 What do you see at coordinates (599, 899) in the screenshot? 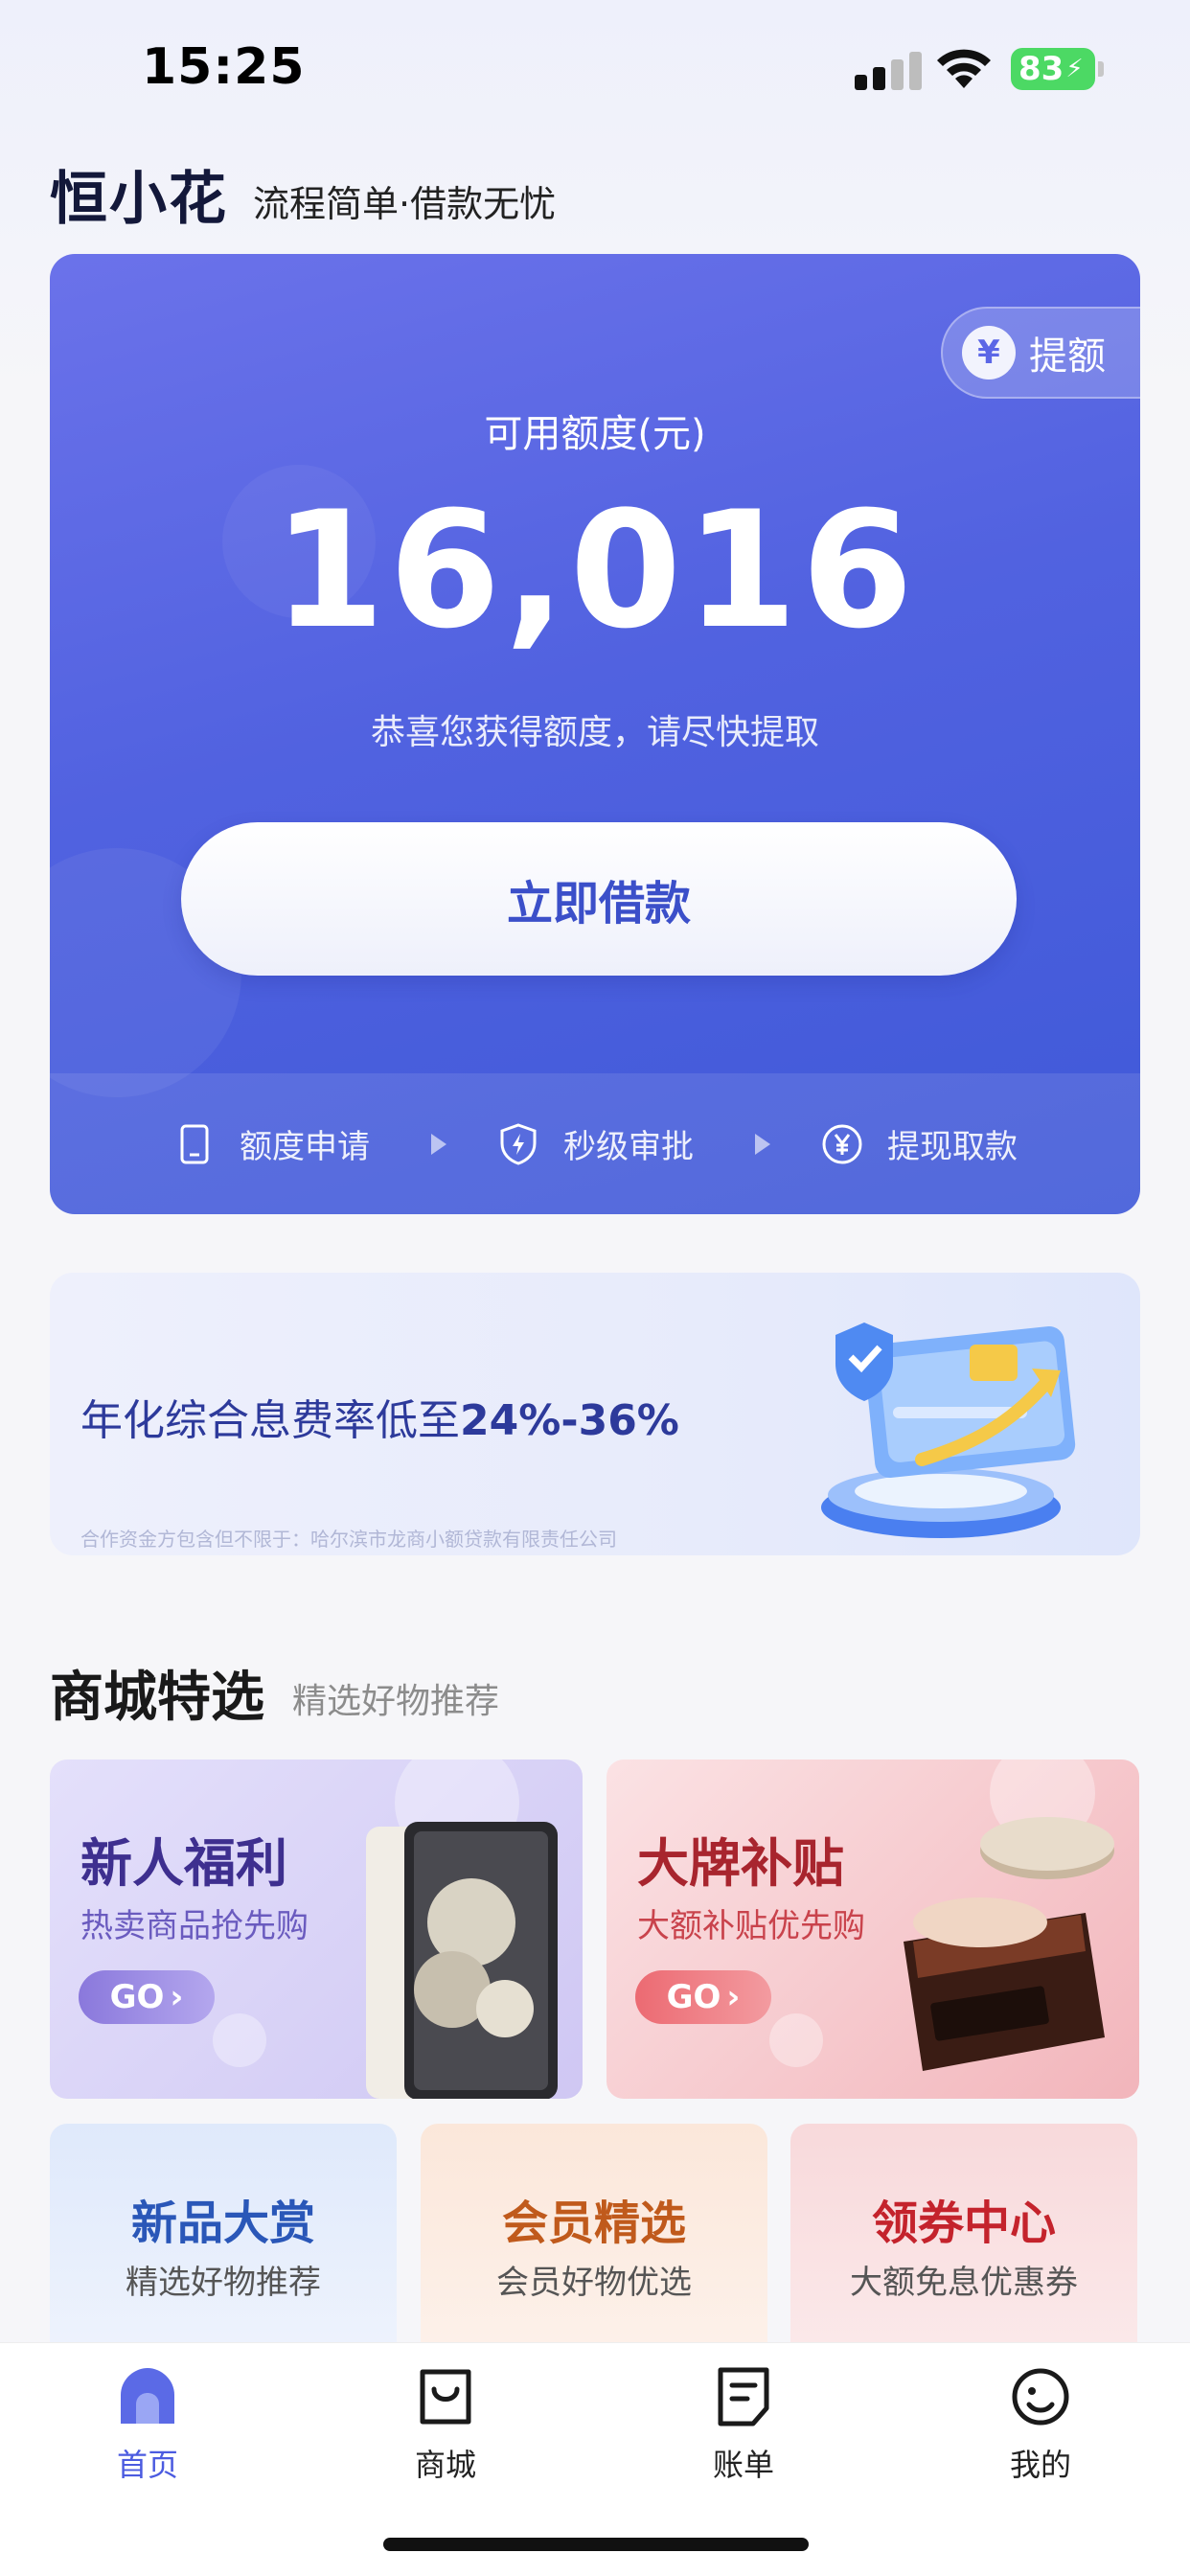
I see `borrow-now-button: 立即借款` at bounding box center [599, 899].